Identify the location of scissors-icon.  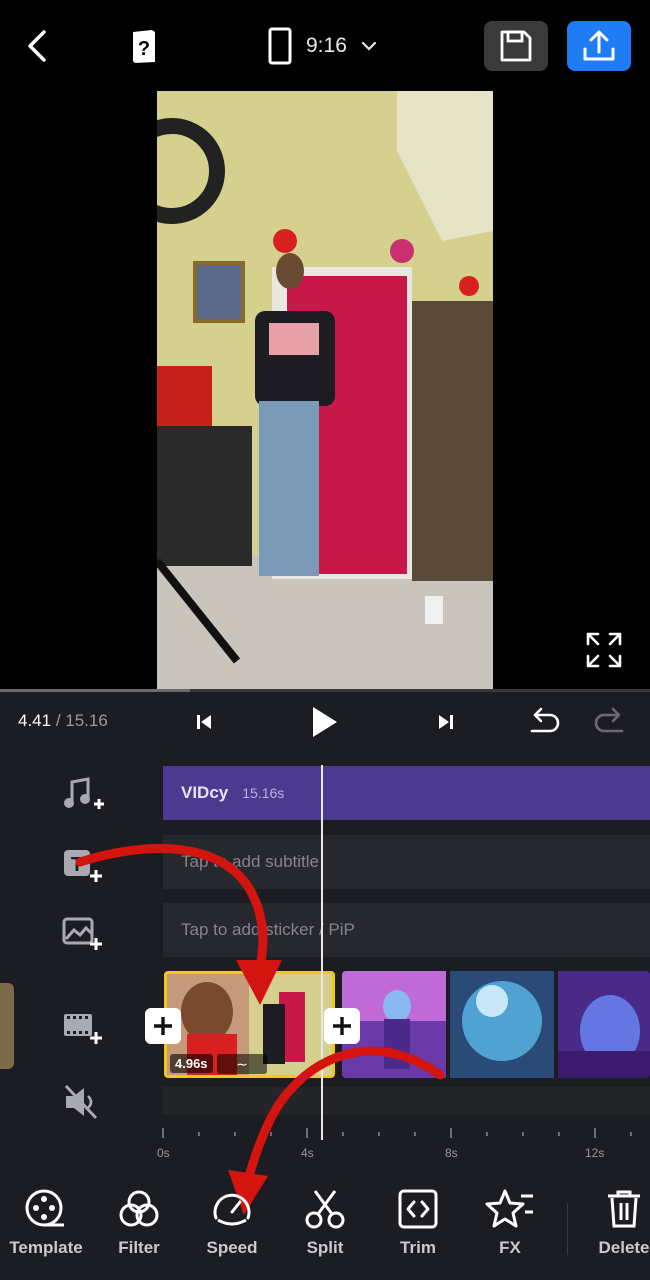
(325, 1209).